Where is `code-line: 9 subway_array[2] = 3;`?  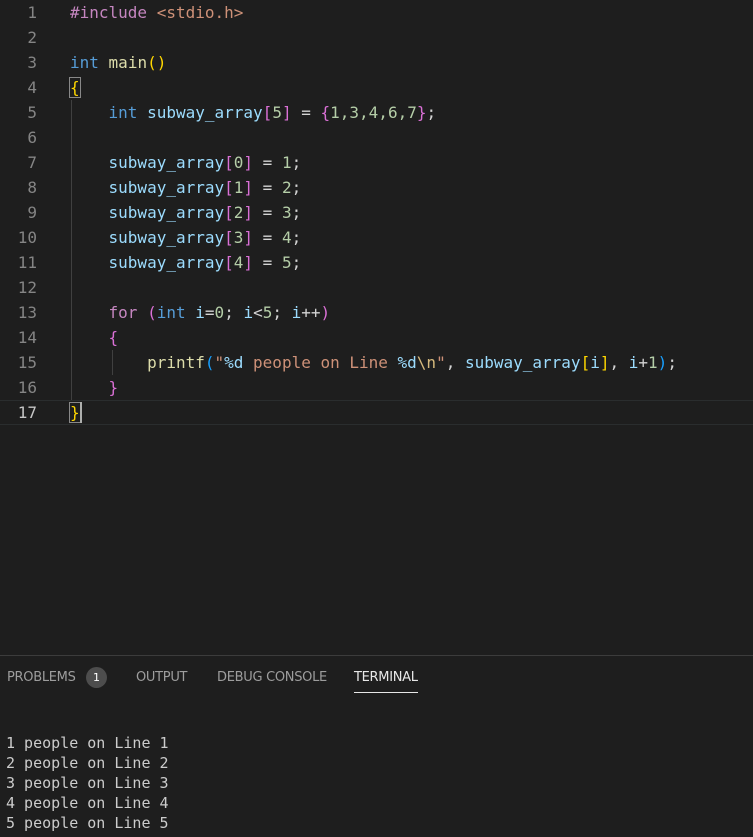 code-line: 9 subway_array[2] = 3; is located at coordinates (376, 212).